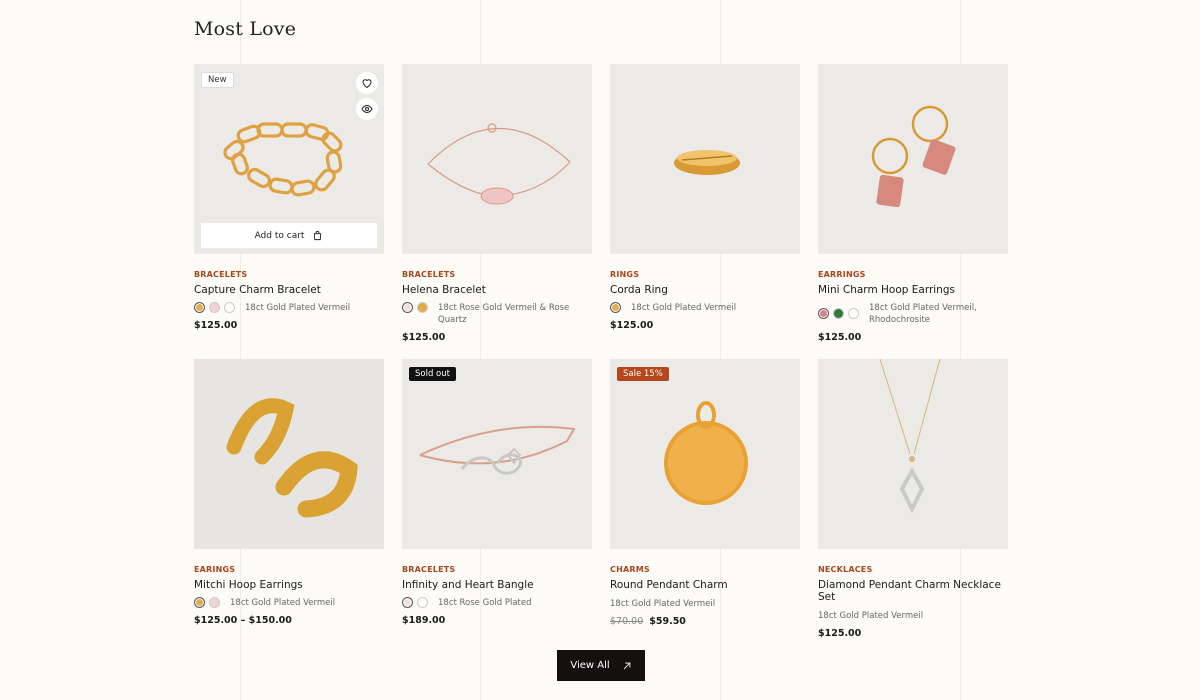 The height and width of the screenshot is (700, 1200). Describe the element at coordinates (504, 314) in the screenshot. I see `product-material: 18ct Rose Gold Vermeil & Rose Quartz` at that location.